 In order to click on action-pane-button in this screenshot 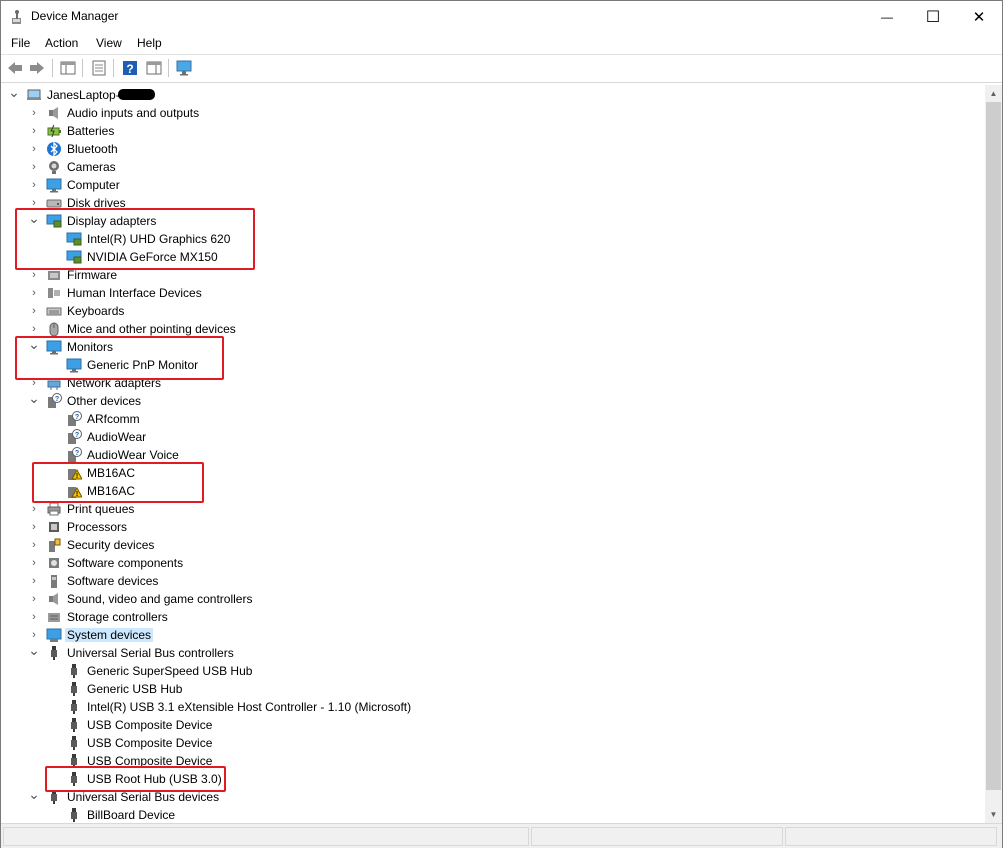, I will do `click(154, 68)`.